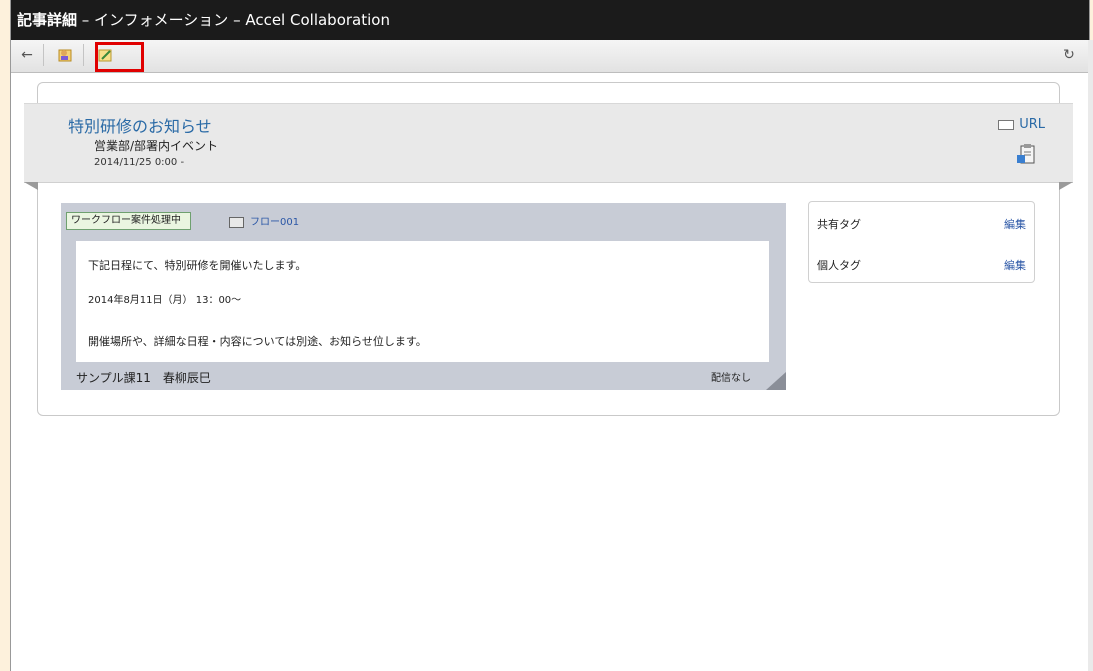 The height and width of the screenshot is (671, 1093). Describe the element at coordinates (550, 20) in the screenshot. I see `title-bar: 記事詳細 – インフォメーション – Accel Collaboration` at that location.